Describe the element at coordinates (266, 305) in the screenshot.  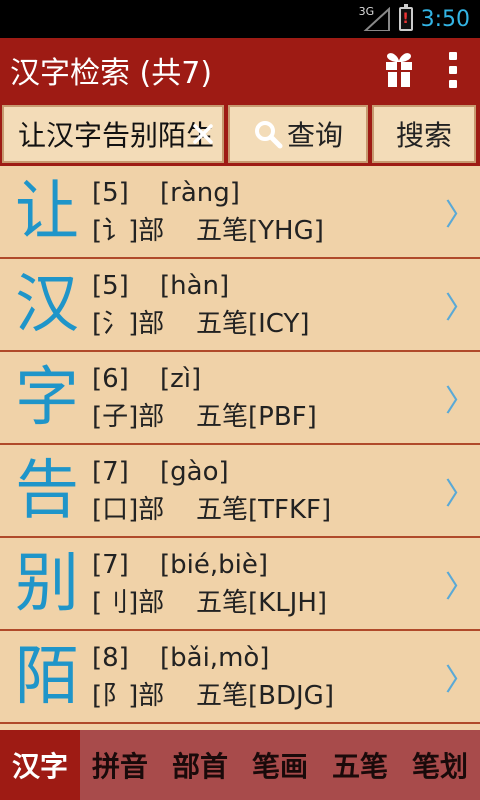
I see `hanzi-info: [5] [hàn] [氵]部 五笔[ICY]` at that location.